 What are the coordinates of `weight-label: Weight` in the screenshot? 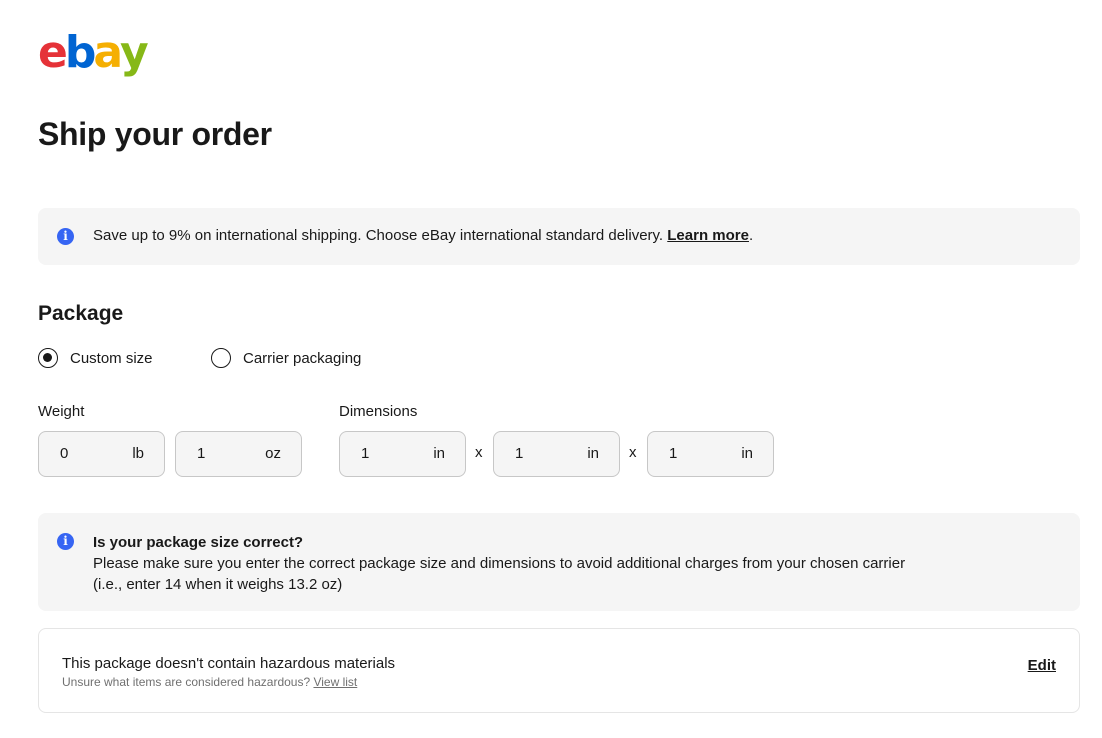 It's located at (61, 411).